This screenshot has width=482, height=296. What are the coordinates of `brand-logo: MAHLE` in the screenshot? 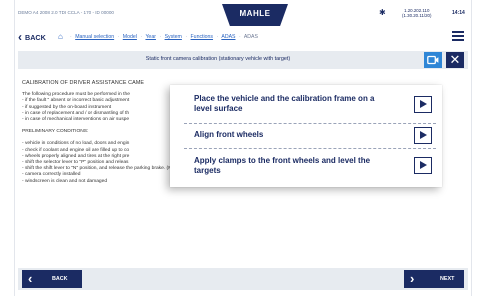 It's located at (255, 15).